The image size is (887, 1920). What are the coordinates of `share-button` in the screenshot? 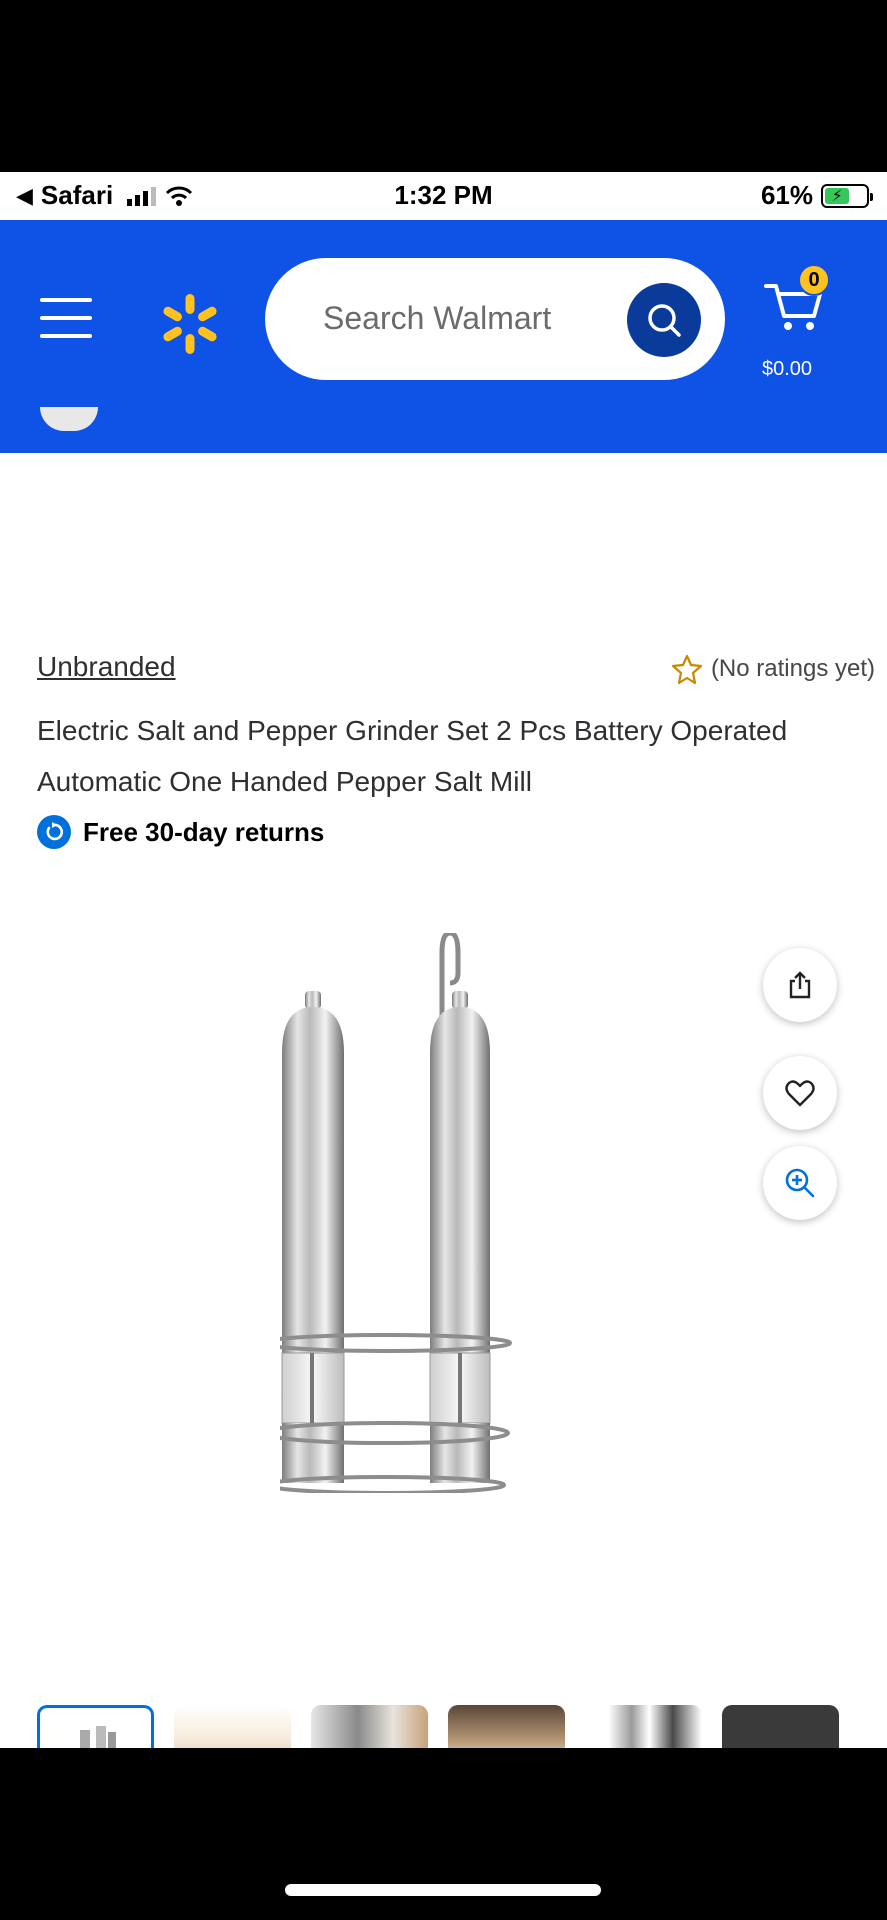 It's located at (800, 985).